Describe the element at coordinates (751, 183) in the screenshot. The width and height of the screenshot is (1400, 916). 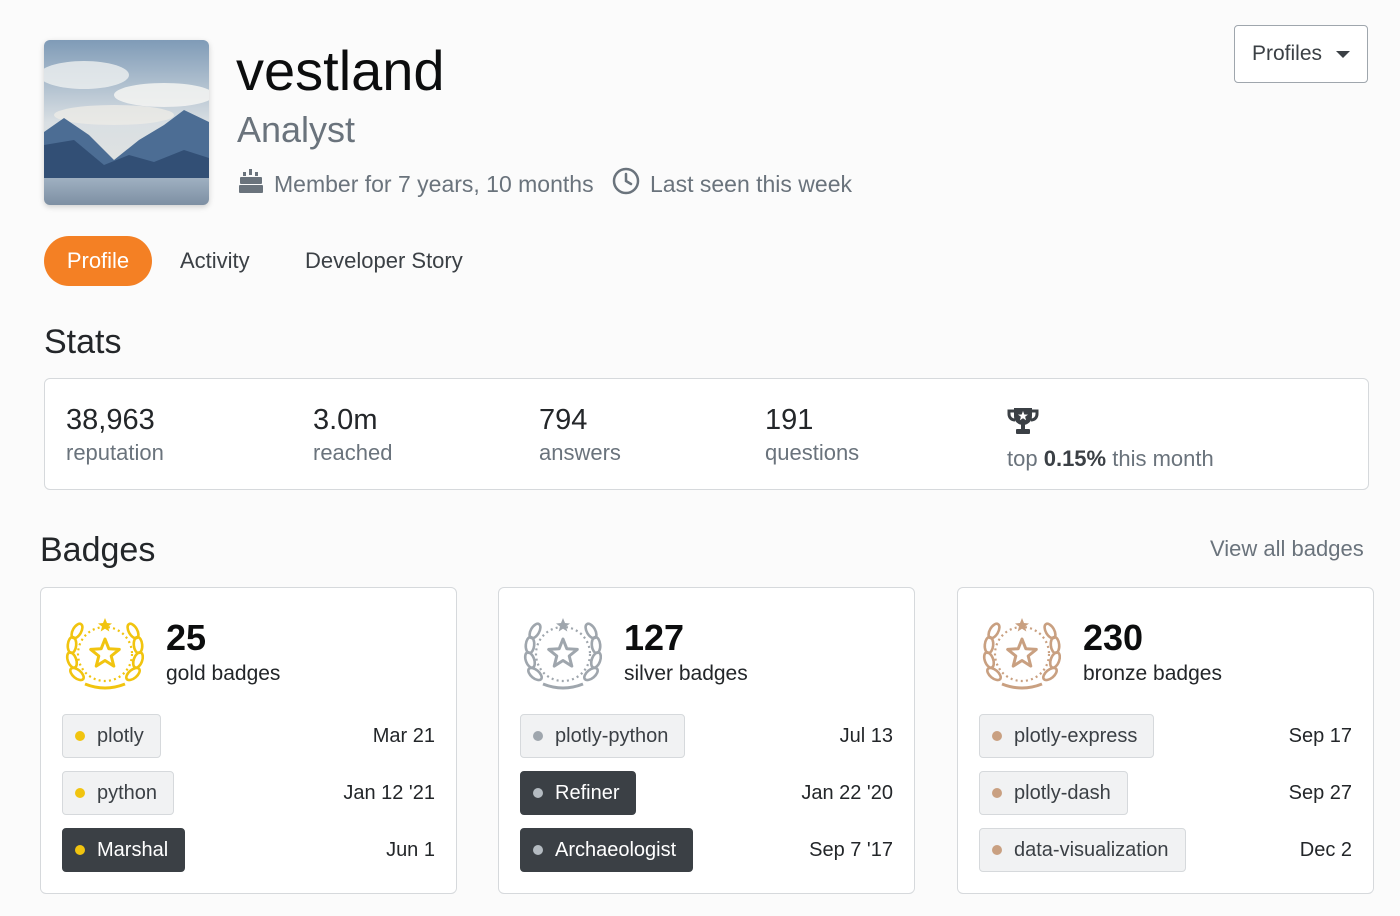
I see `last-seen-text: Last seen this week` at that location.